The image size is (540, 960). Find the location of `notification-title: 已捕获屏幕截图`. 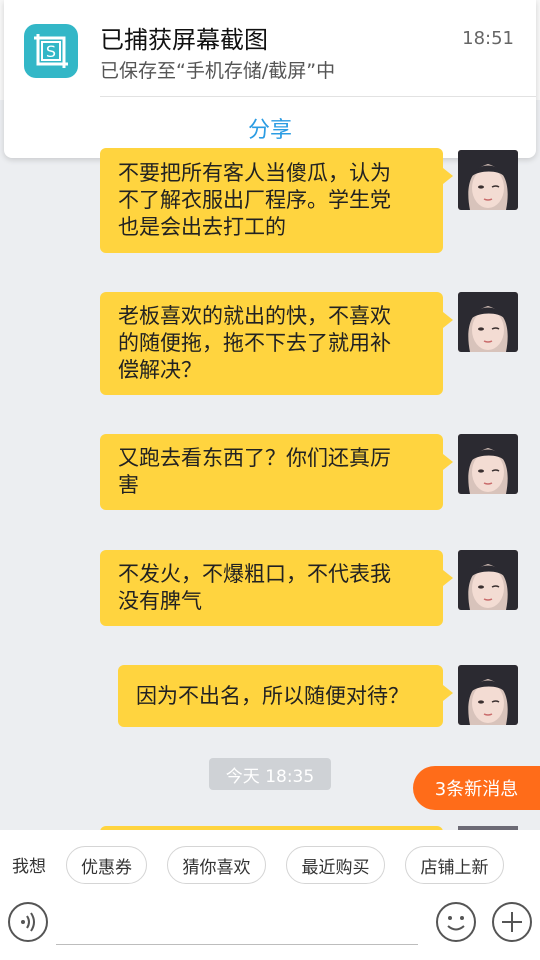

notification-title: 已捕获屏幕截图 is located at coordinates (184, 40).